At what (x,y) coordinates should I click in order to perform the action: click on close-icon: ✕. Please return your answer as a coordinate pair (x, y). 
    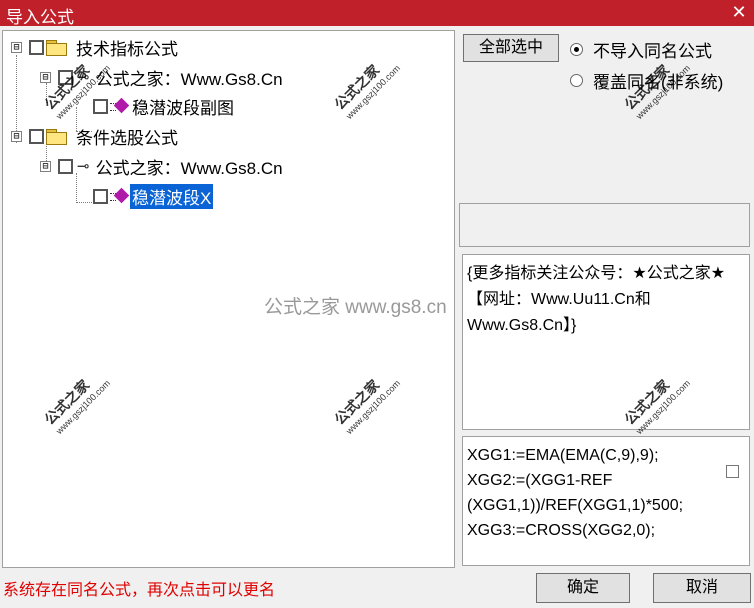
    Looking at the image, I should click on (739, 12).